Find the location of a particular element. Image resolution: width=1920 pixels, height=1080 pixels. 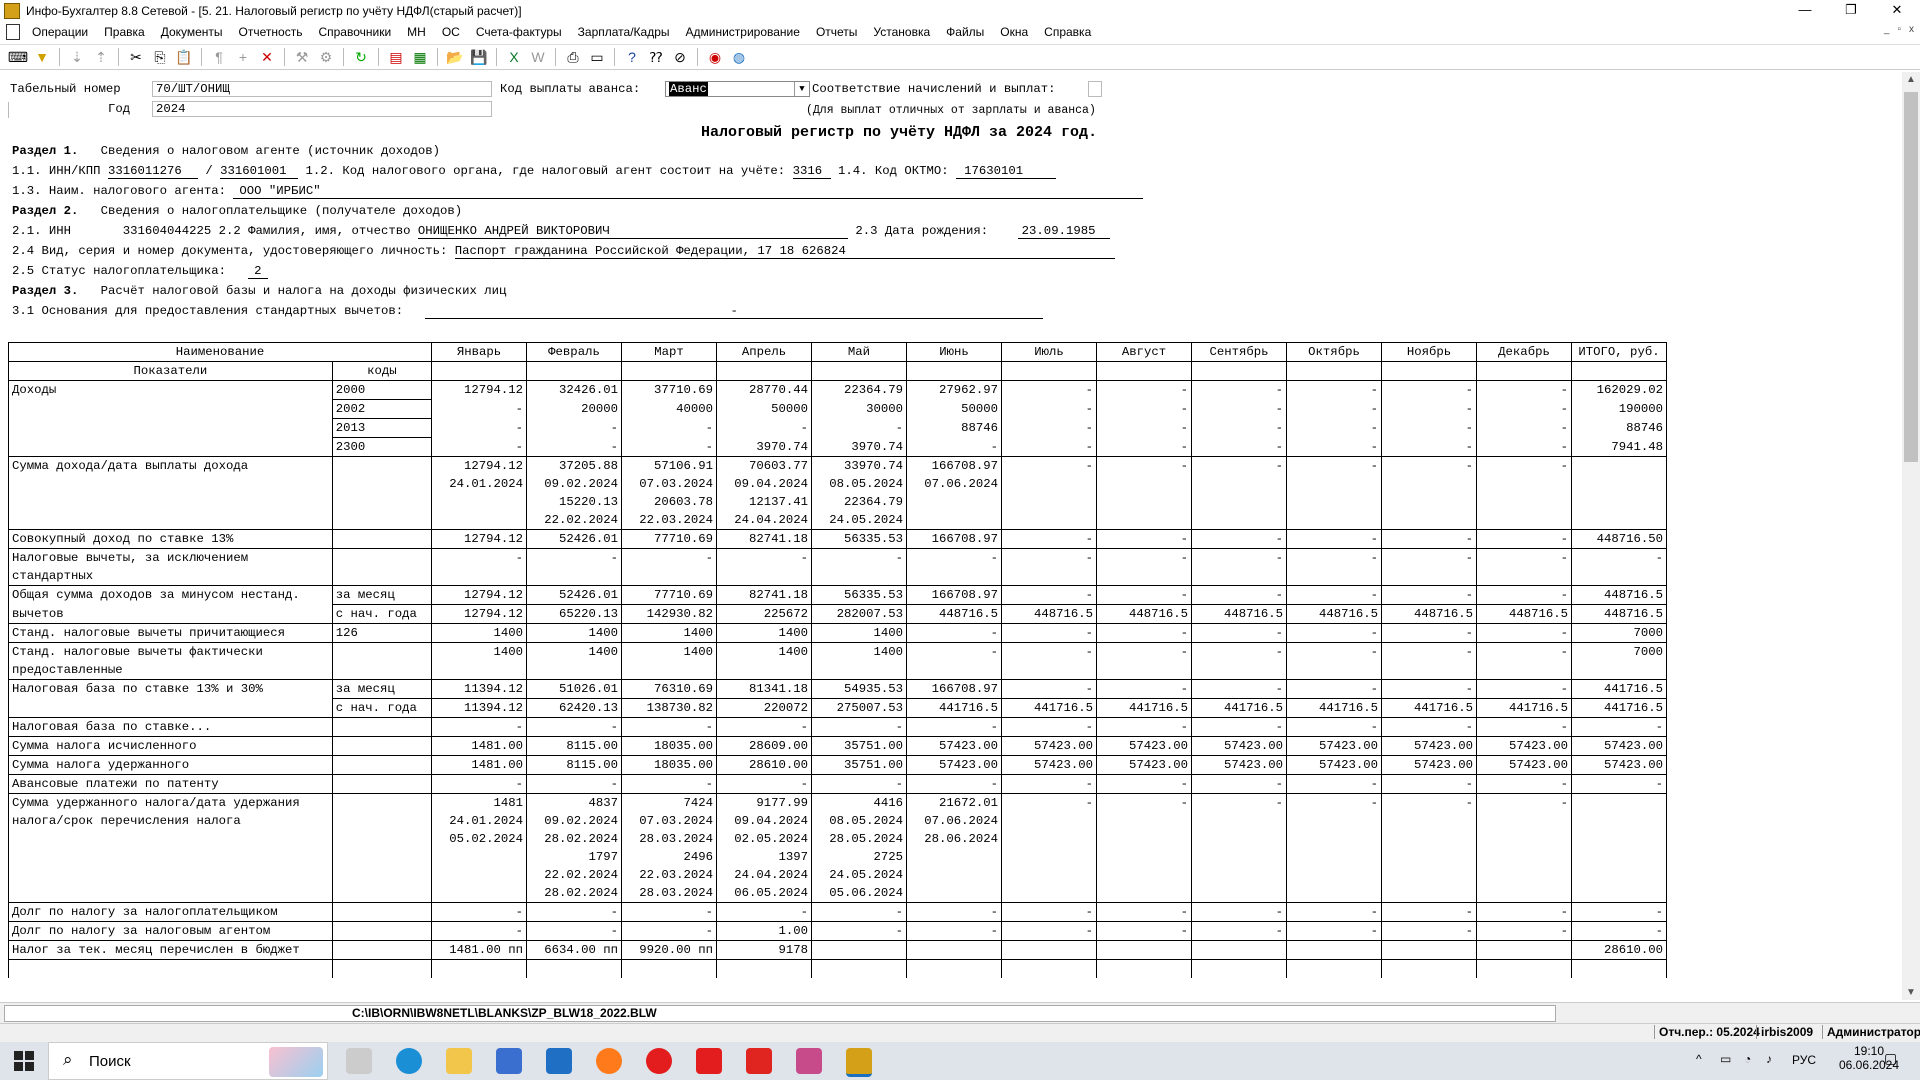

mdi-close-icon: x is located at coordinates (1911, 29).